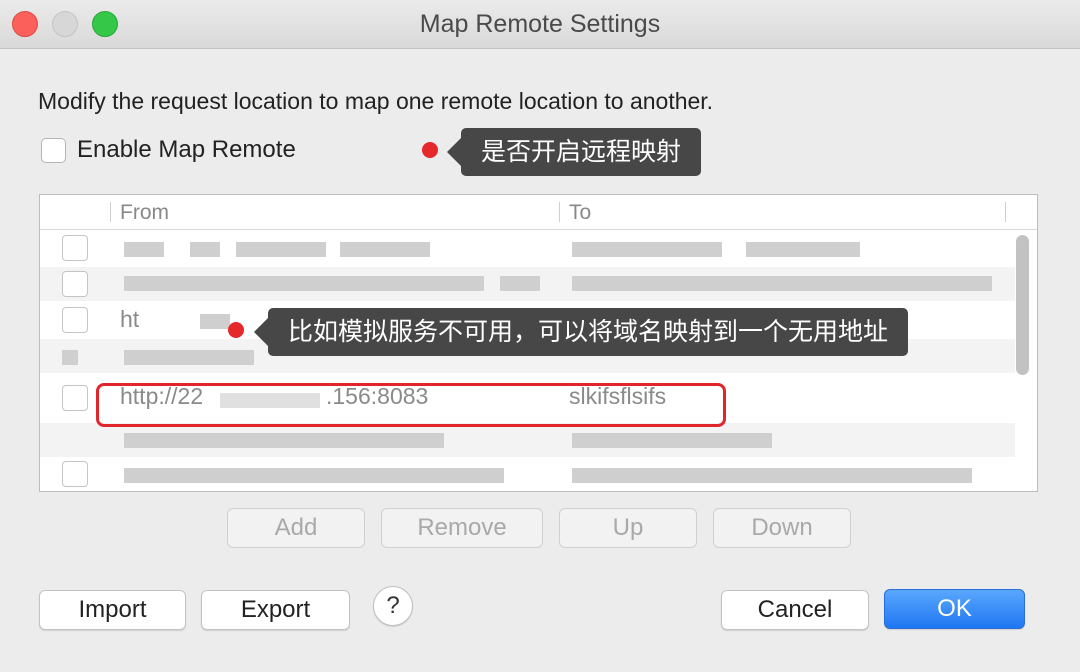 The width and height of the screenshot is (1080, 672). What do you see at coordinates (580, 213) in the screenshot?
I see `column-header-to: To` at bounding box center [580, 213].